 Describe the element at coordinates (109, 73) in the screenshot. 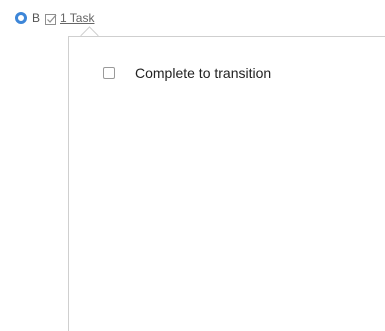

I see `task-checkbox` at that location.